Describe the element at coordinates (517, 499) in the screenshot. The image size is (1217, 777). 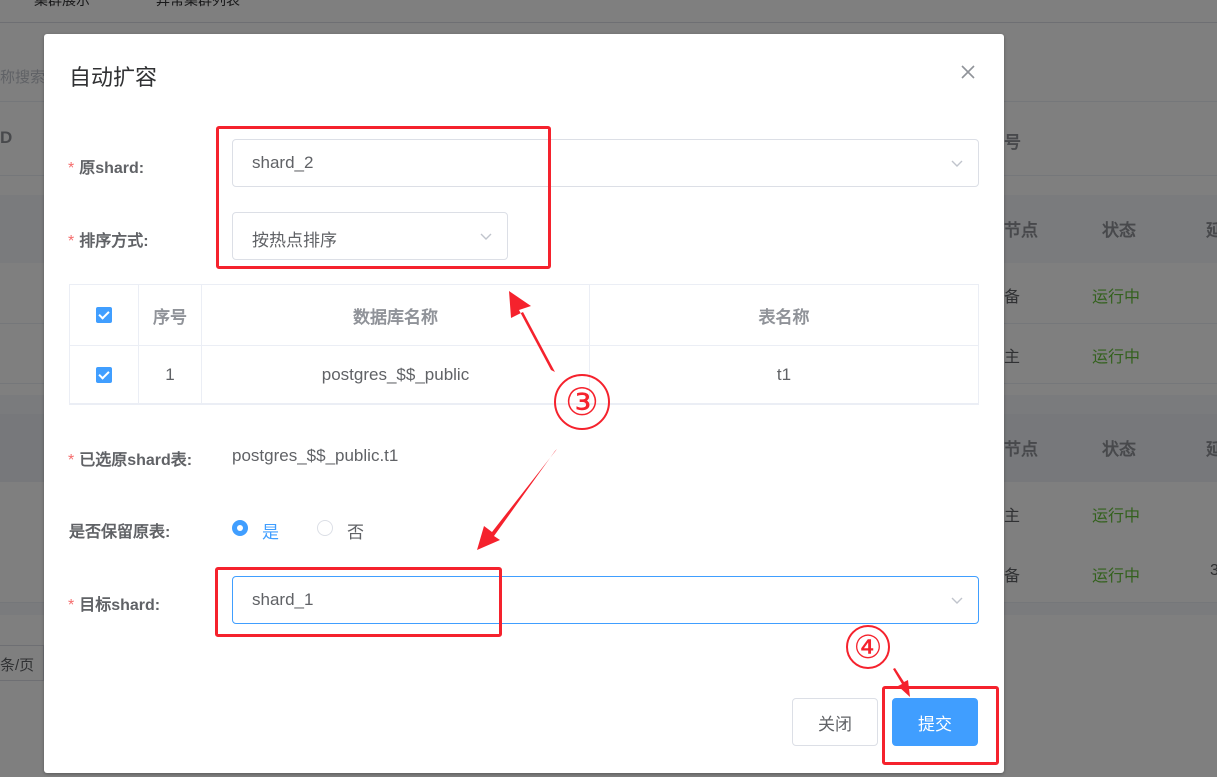
I see `arrow-down-icon` at that location.